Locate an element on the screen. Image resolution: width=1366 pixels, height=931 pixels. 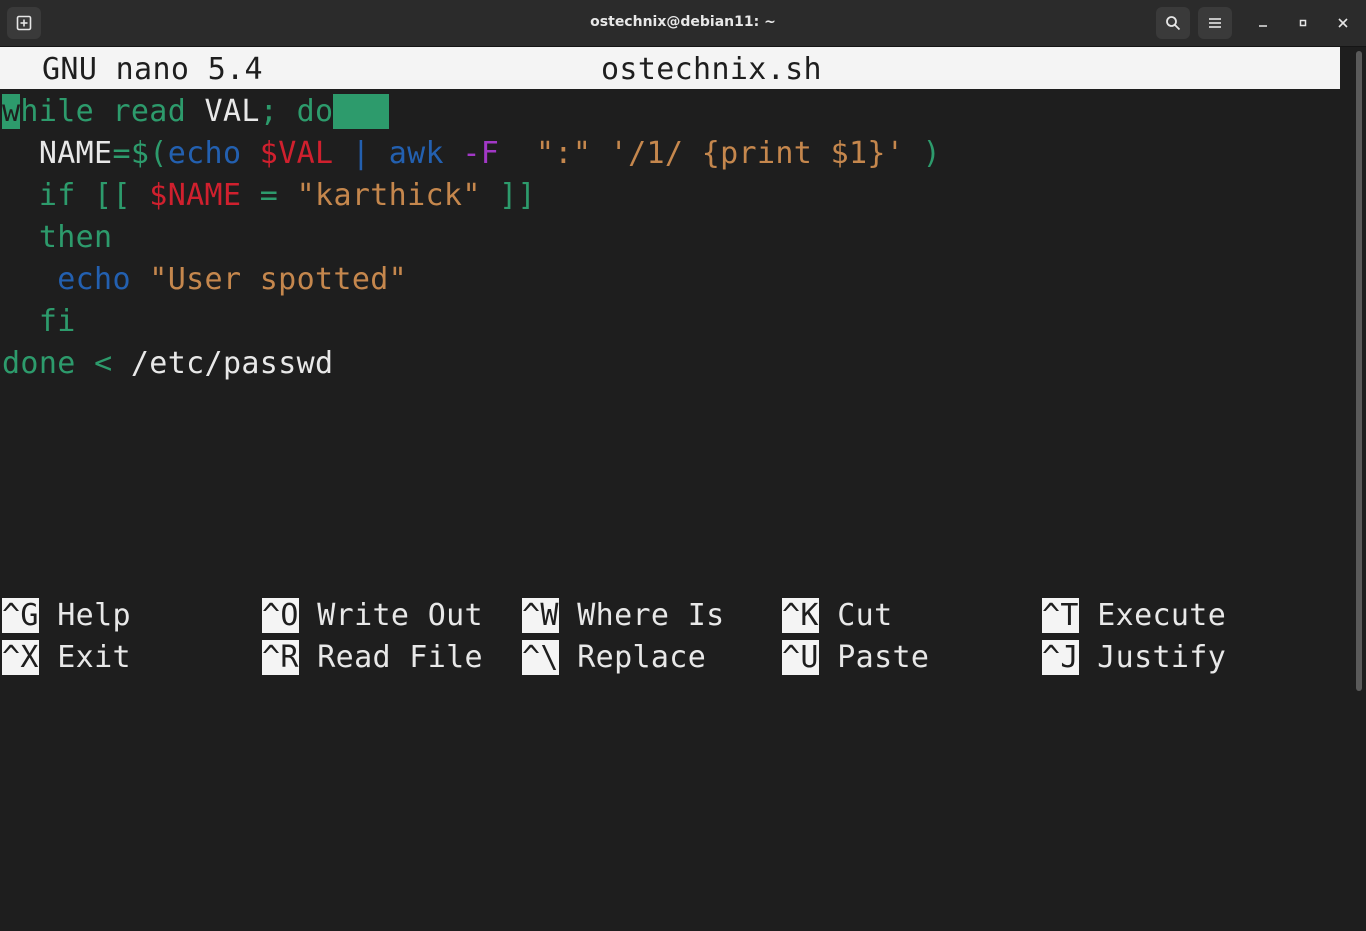
code-builtin: awk is located at coordinates (407, 153).